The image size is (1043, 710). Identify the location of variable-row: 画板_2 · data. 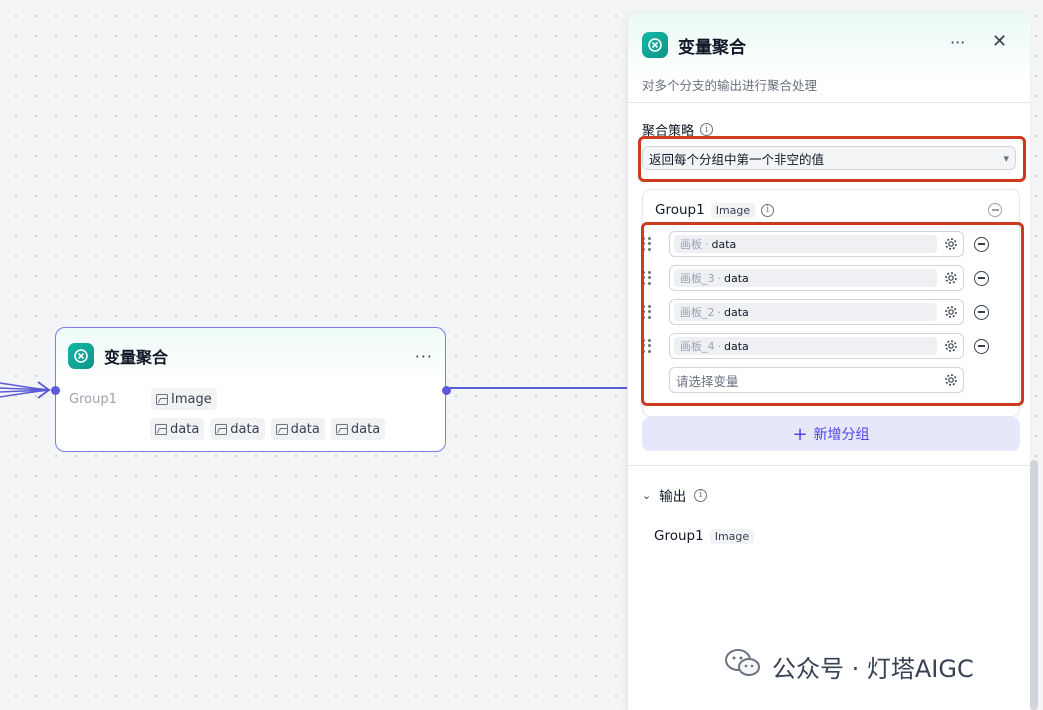
(820, 312).